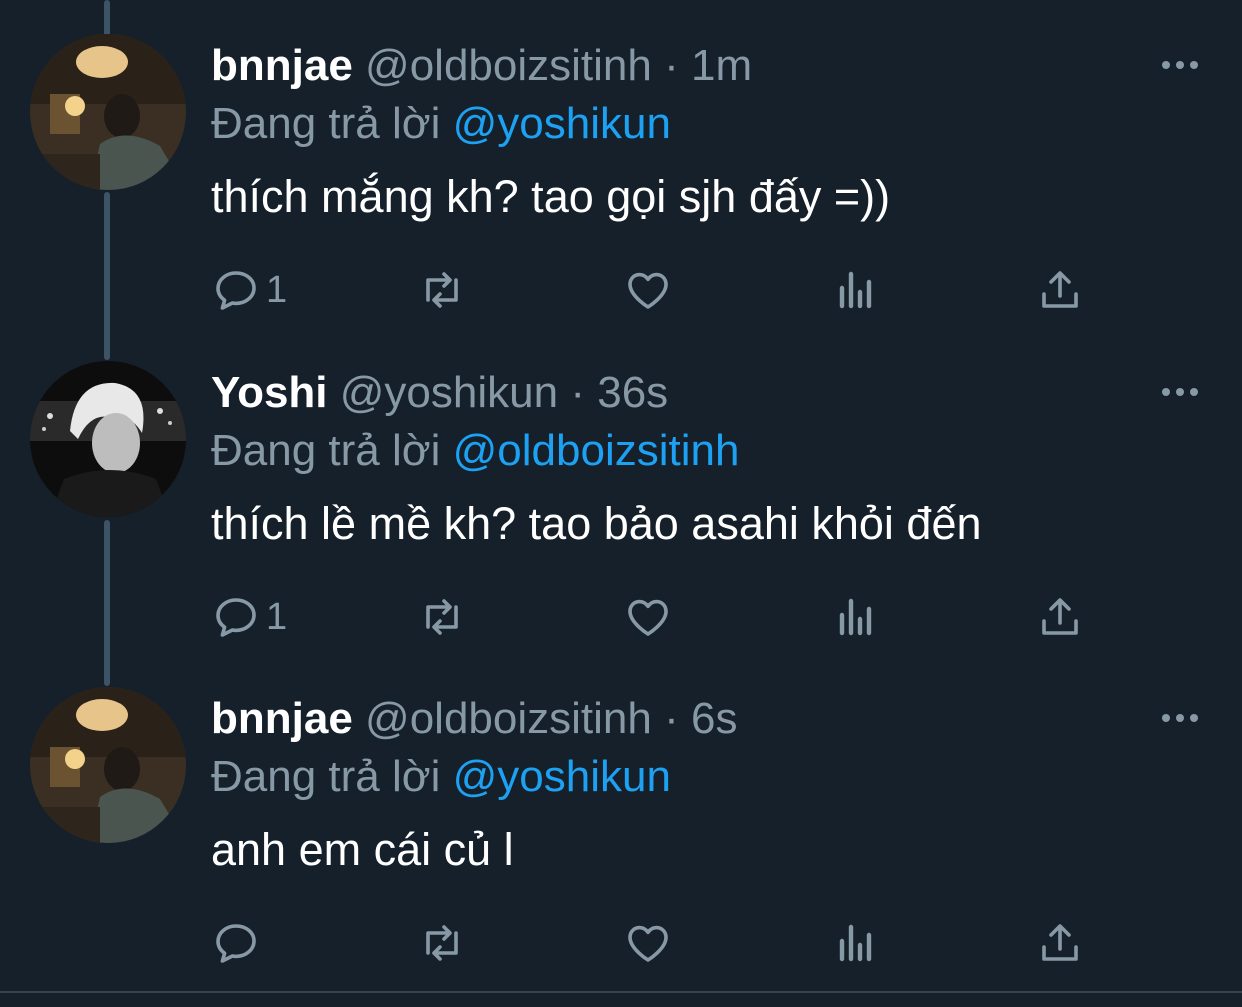  I want to click on mention-link: @oldboizsitinh, so click(596, 450).